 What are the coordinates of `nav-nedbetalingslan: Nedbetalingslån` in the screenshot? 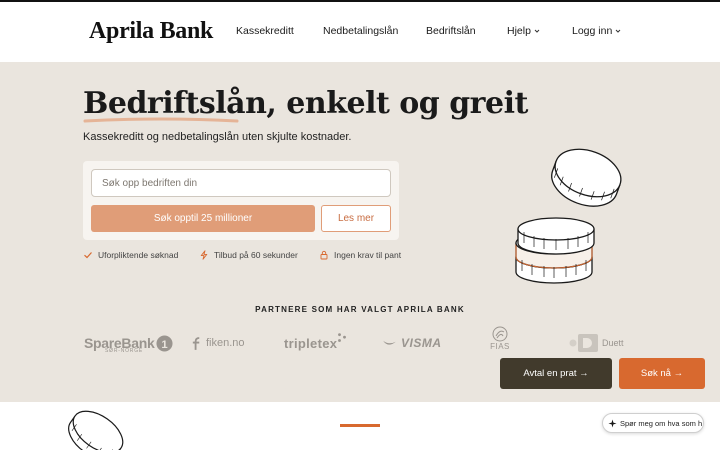 It's located at (360, 31).